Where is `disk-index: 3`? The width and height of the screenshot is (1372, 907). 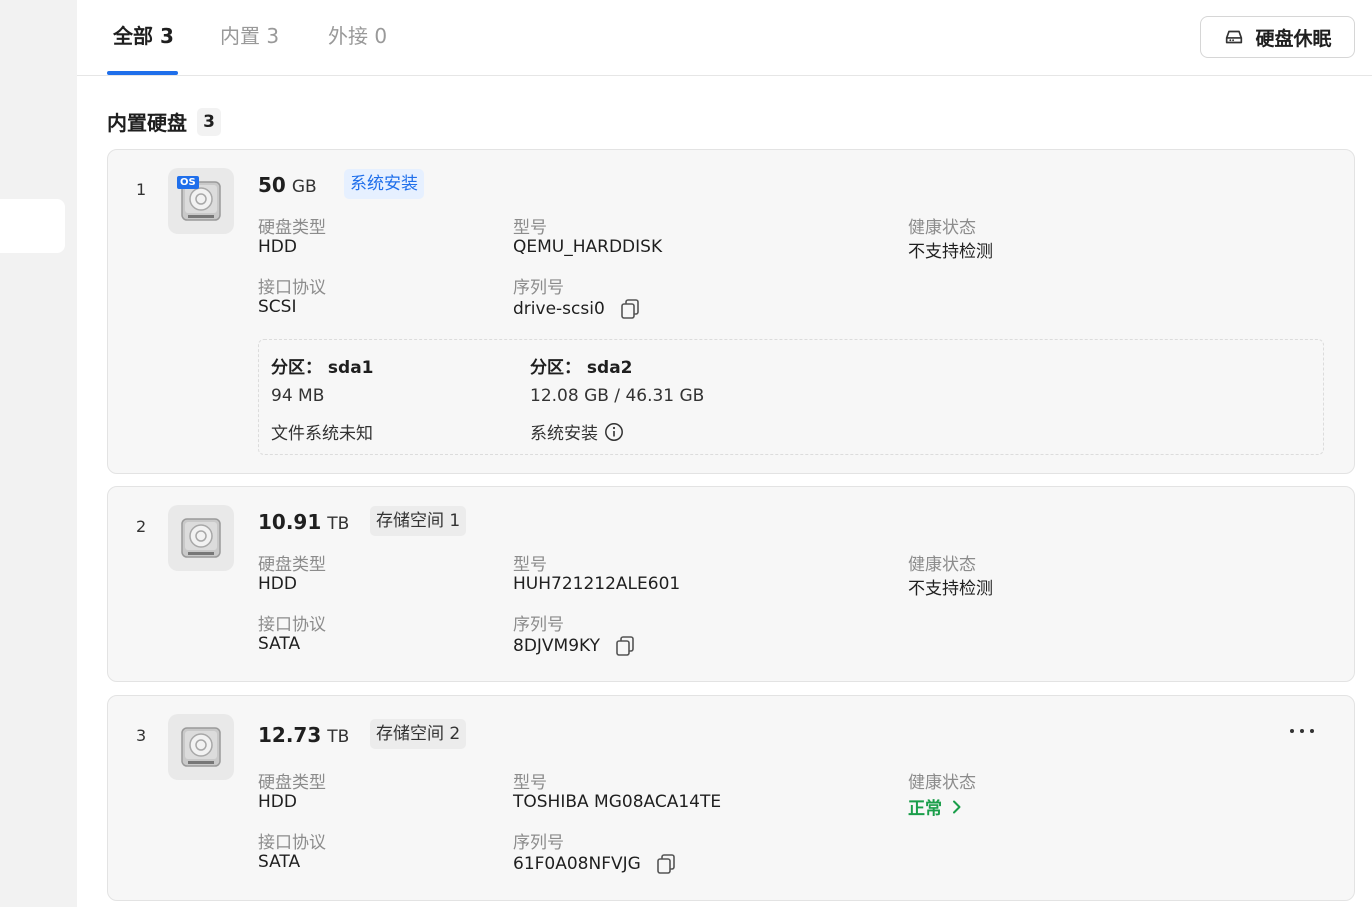 disk-index: 3 is located at coordinates (141, 735).